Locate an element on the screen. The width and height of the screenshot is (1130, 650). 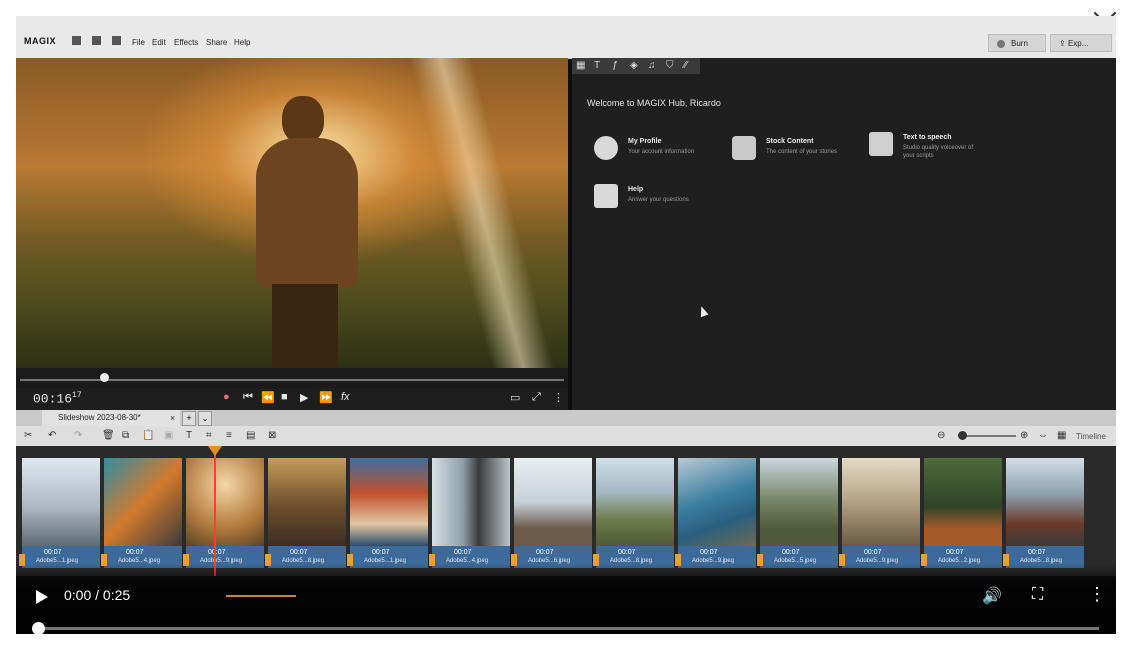
transition-icon: ◈ is located at coordinates (634, 65).